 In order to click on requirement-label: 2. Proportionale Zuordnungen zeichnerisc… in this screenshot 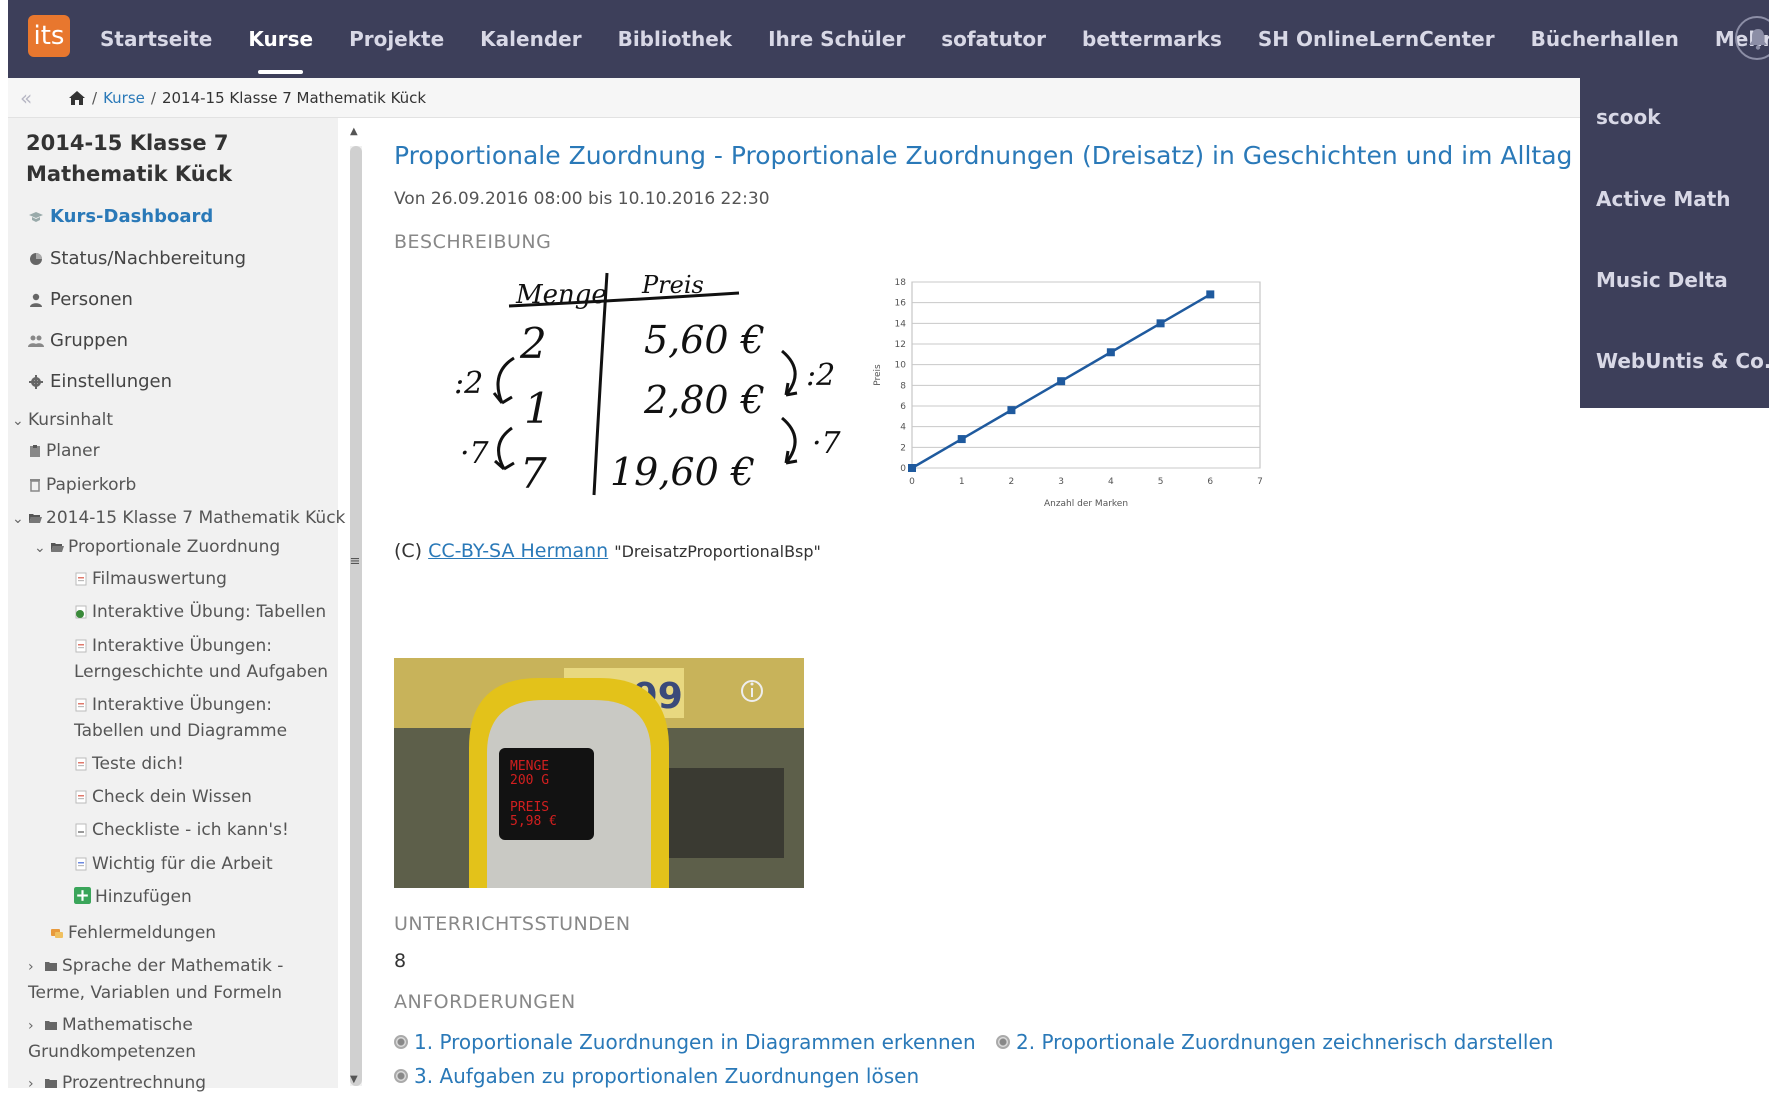, I will do `click(1285, 1042)`.